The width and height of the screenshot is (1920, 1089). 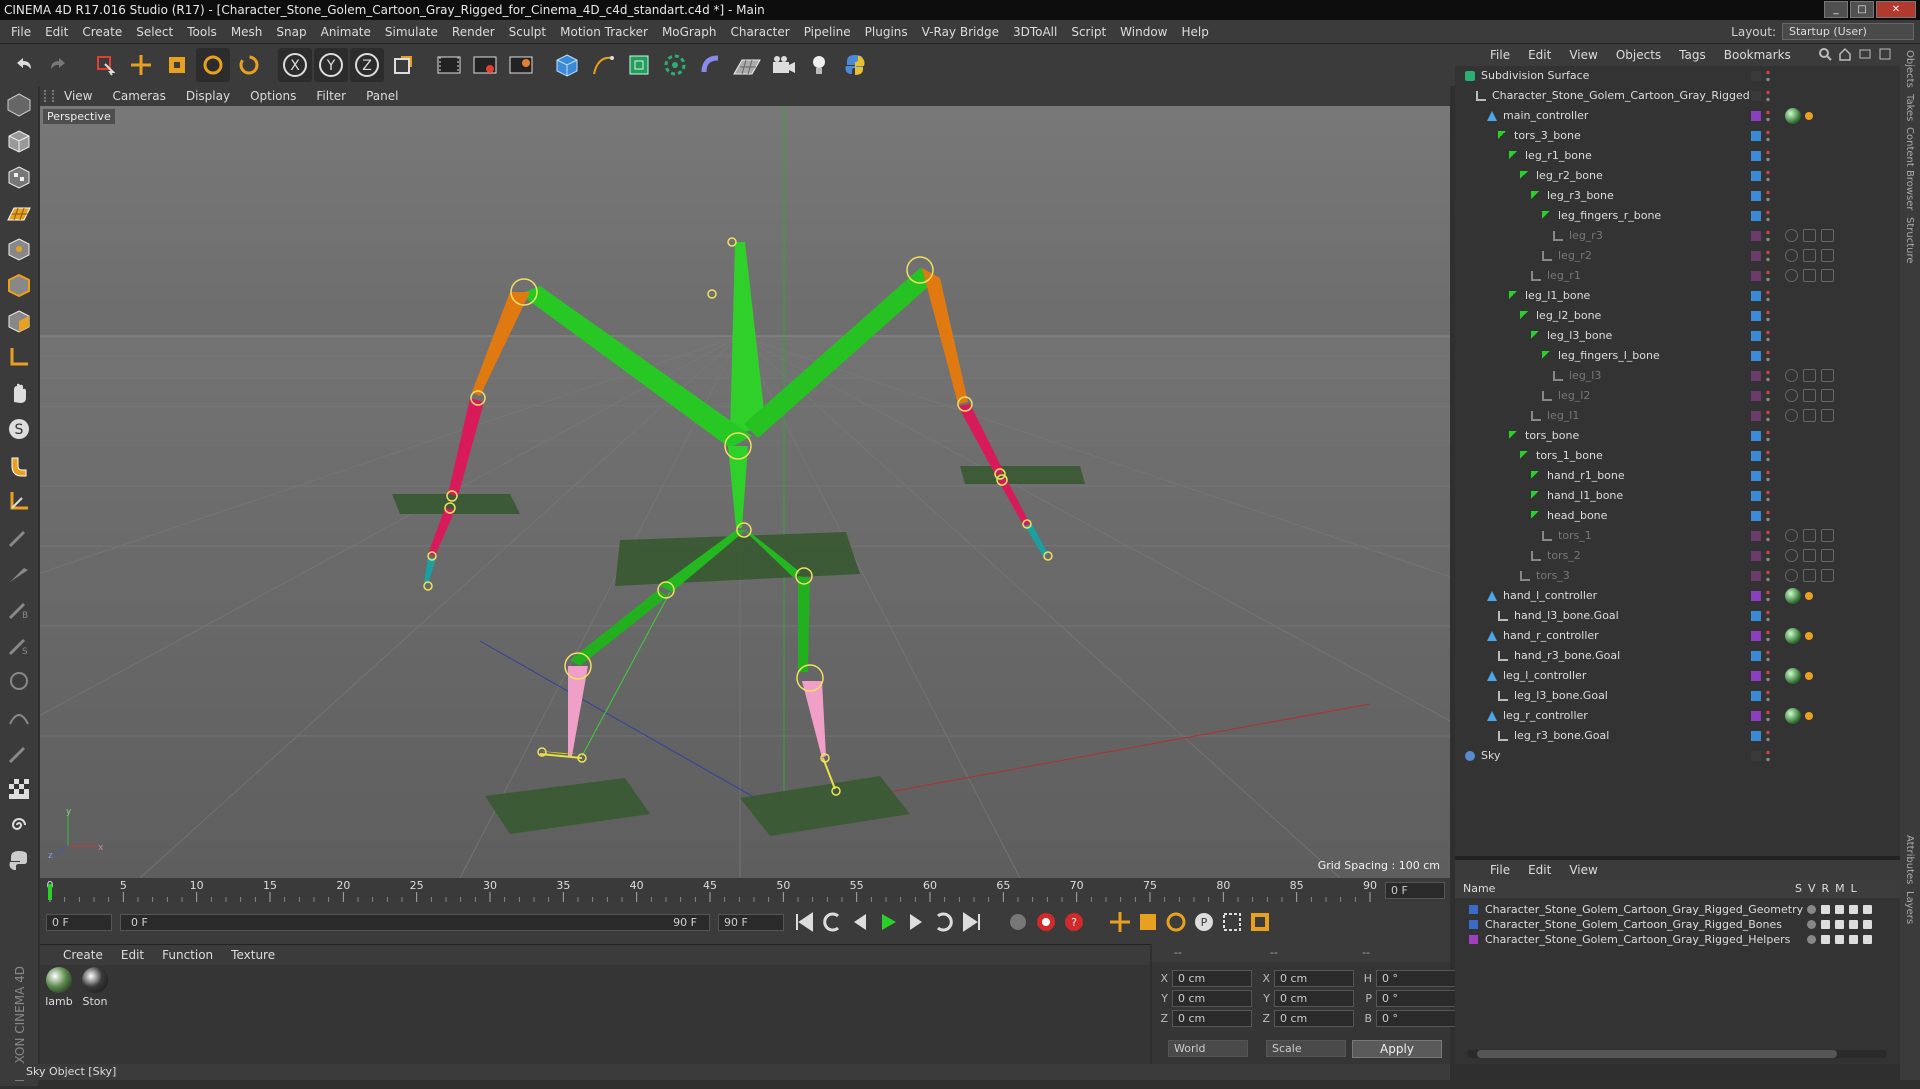 What do you see at coordinates (23, 65) in the screenshot?
I see `undo-icon` at bounding box center [23, 65].